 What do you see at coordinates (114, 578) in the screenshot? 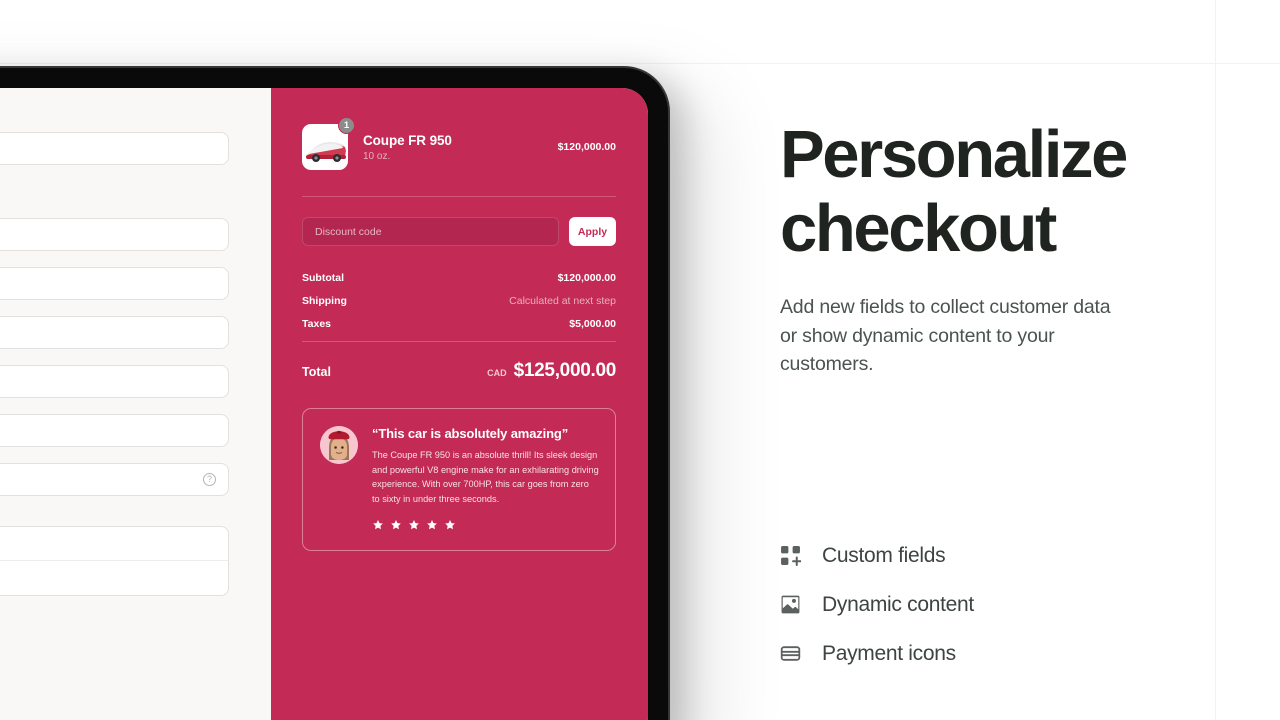
I see `payment-row-alternate` at bounding box center [114, 578].